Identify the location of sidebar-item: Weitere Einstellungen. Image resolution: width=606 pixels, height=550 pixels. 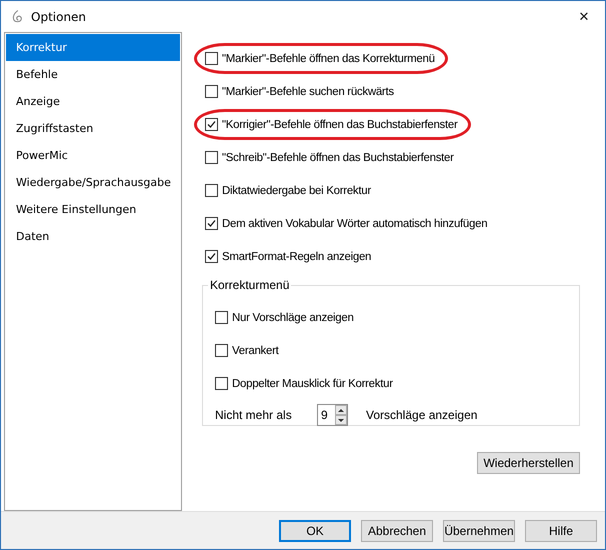
(93, 209).